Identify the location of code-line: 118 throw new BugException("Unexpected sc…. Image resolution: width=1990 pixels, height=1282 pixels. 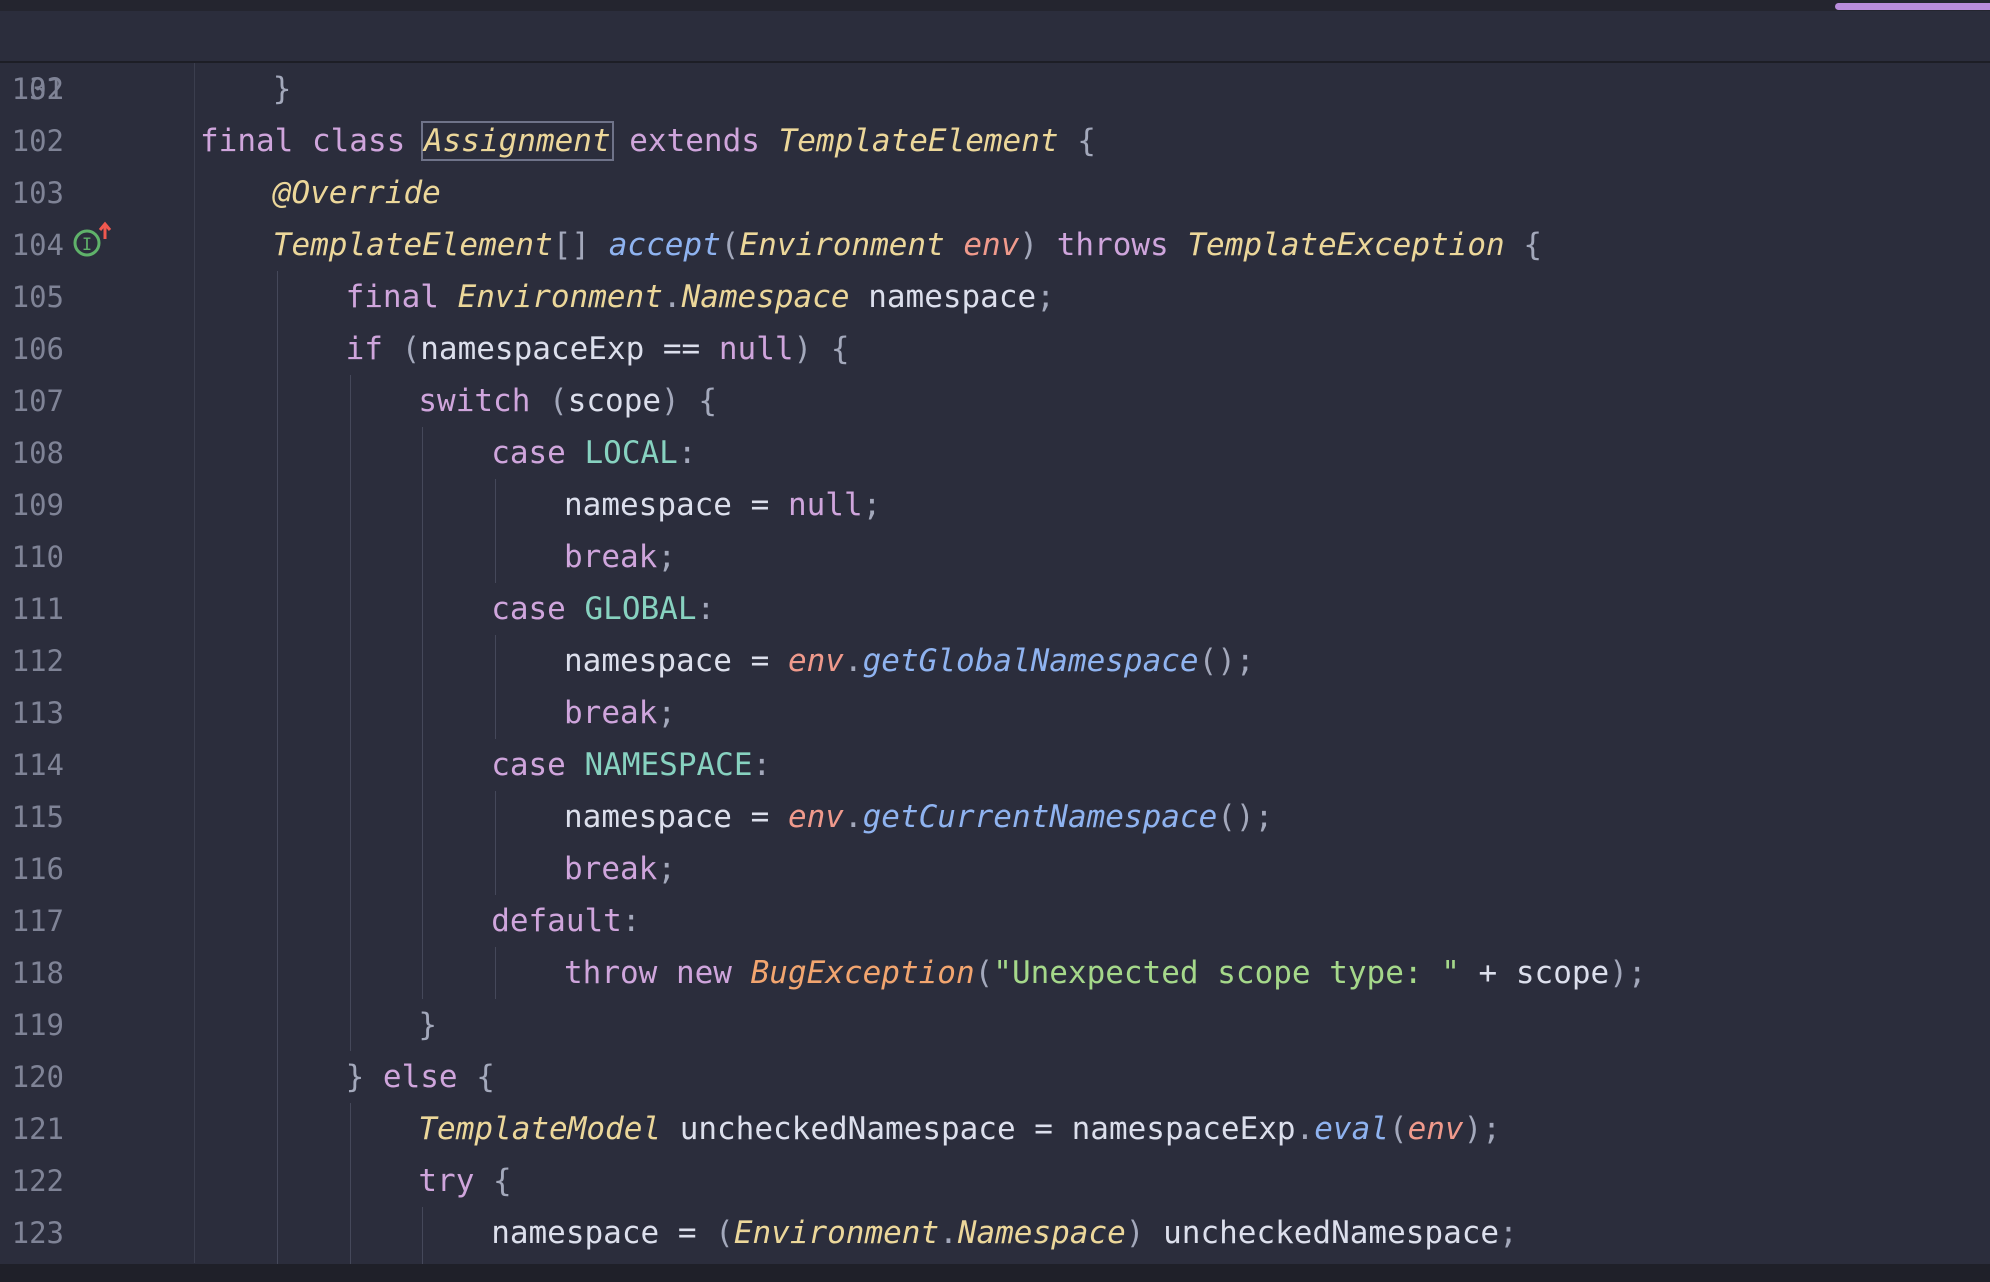
(995, 973).